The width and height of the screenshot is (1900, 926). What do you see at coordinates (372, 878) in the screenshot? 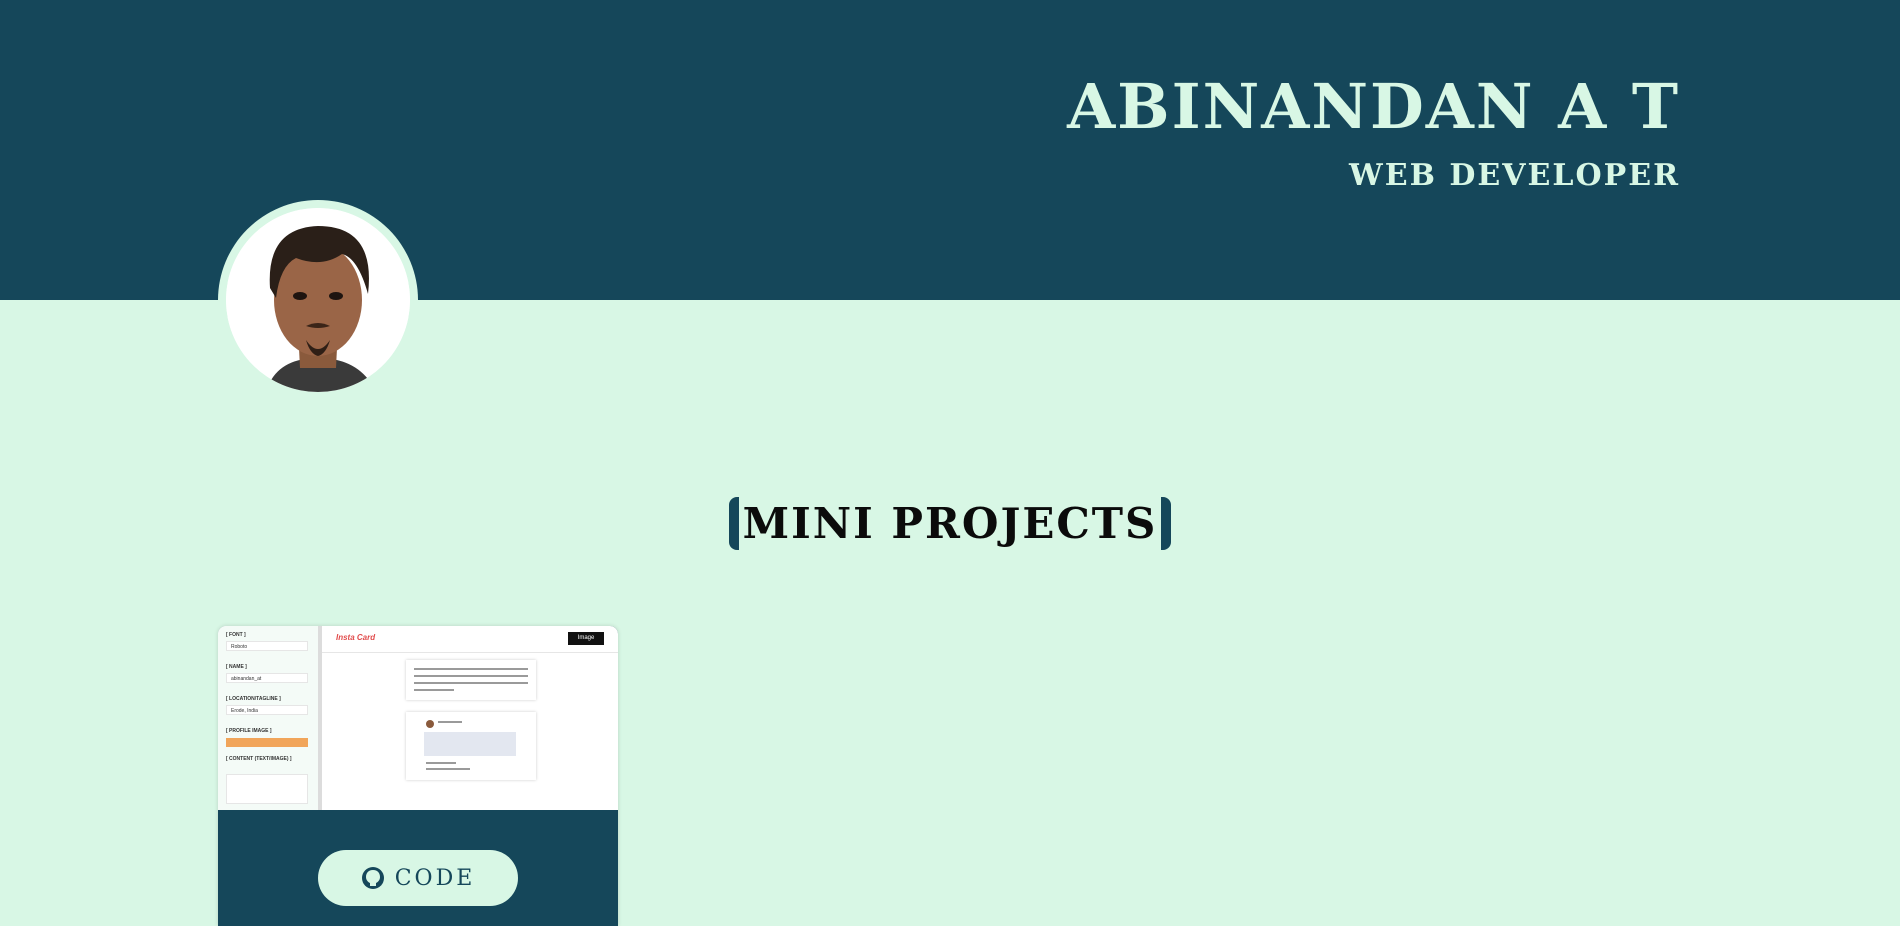
I see `github-icon` at bounding box center [372, 878].